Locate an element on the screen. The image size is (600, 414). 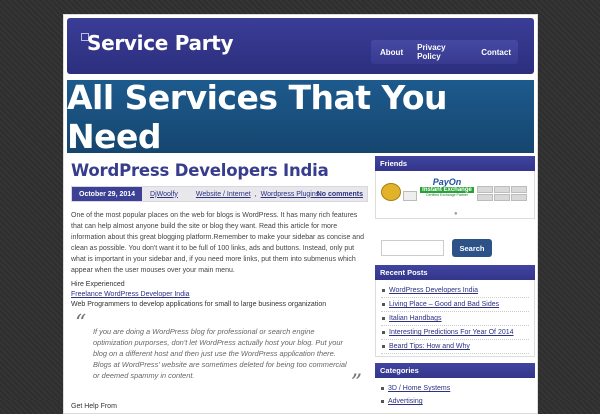
payon-logo-title: PayOn is located at coordinates (447, 182).